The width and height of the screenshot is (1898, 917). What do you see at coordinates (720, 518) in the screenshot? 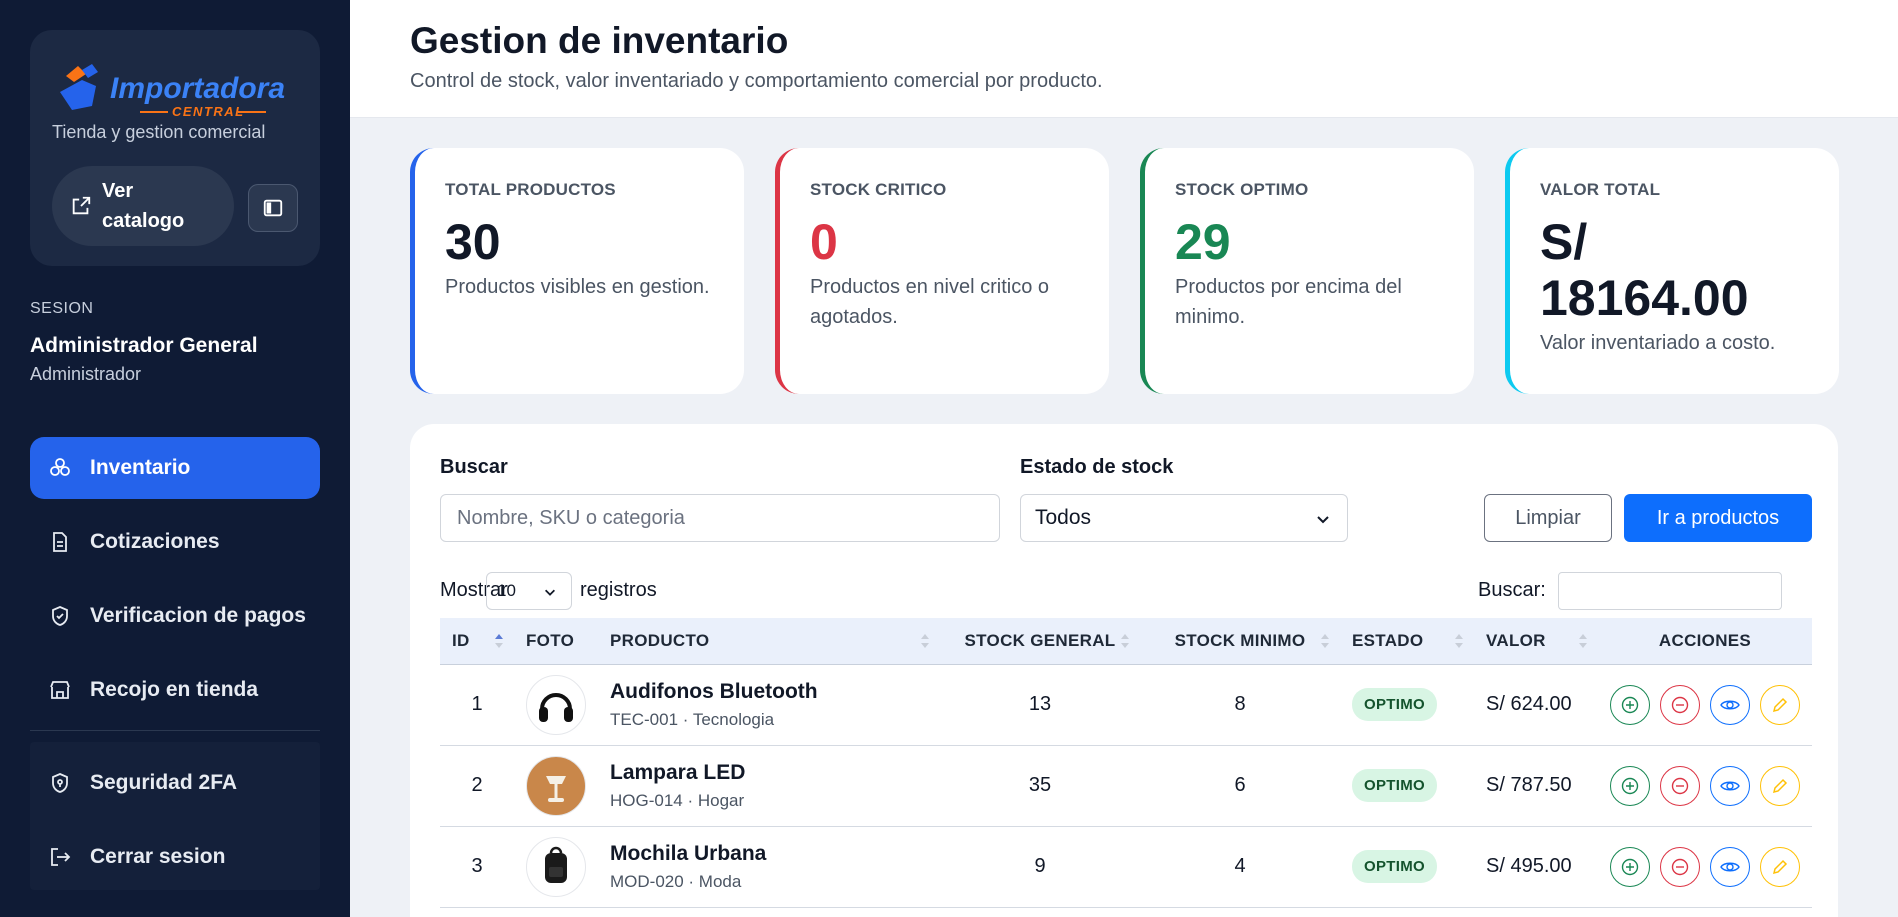
I see `search-input` at bounding box center [720, 518].